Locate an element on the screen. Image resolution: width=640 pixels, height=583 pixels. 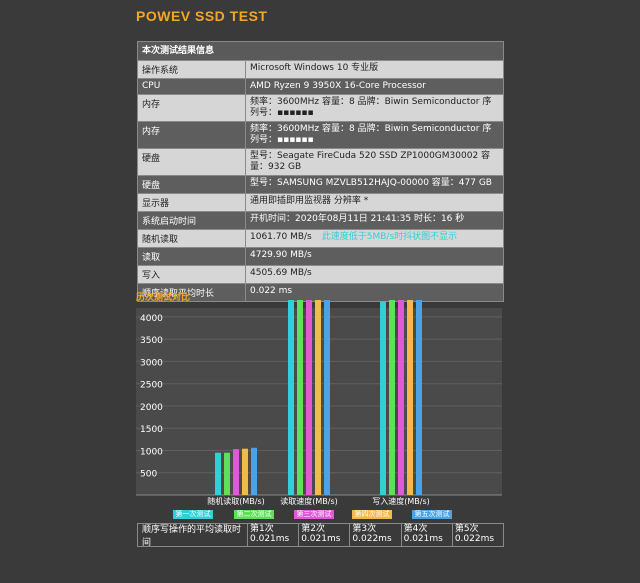
y-tick-label: 2500 is located at coordinates (151, 386).